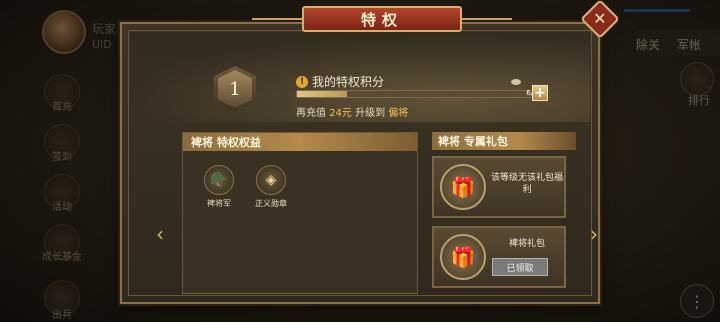  What do you see at coordinates (311, 113) in the screenshot?
I see `recharge-prefix: 再充值` at bounding box center [311, 113].